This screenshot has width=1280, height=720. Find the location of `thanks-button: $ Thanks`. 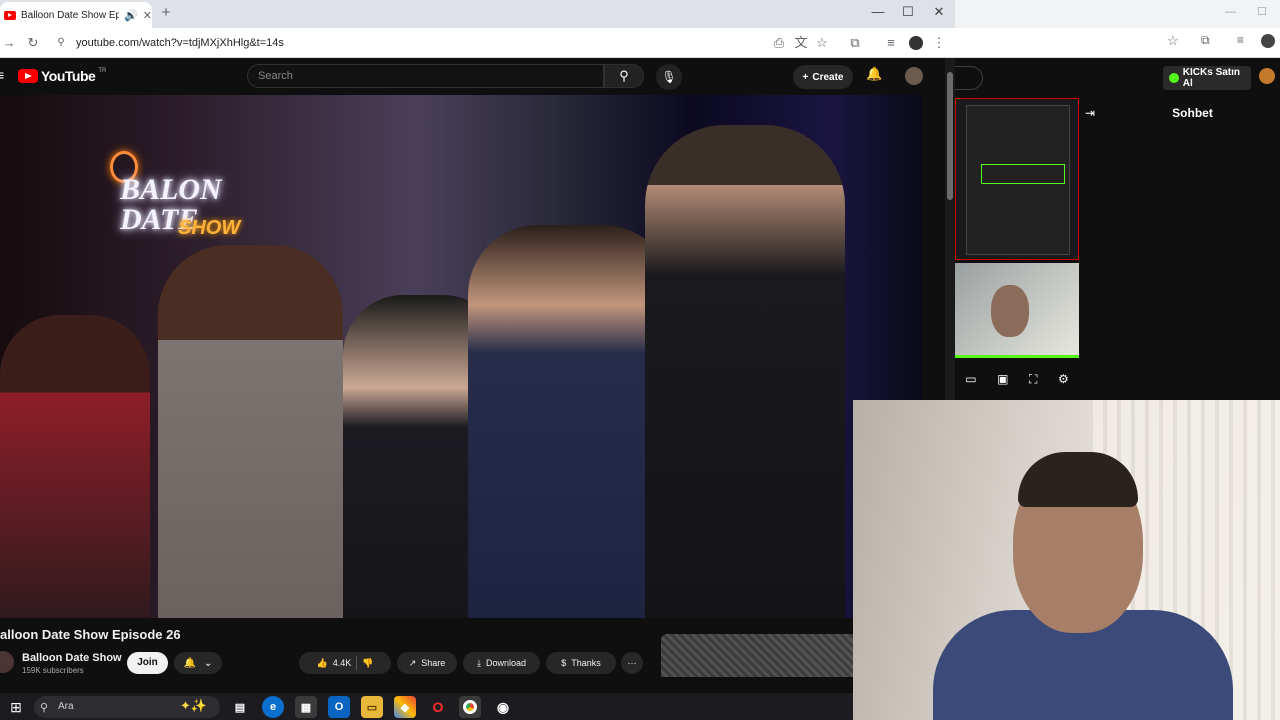

thanks-button: $ Thanks is located at coordinates (581, 663).